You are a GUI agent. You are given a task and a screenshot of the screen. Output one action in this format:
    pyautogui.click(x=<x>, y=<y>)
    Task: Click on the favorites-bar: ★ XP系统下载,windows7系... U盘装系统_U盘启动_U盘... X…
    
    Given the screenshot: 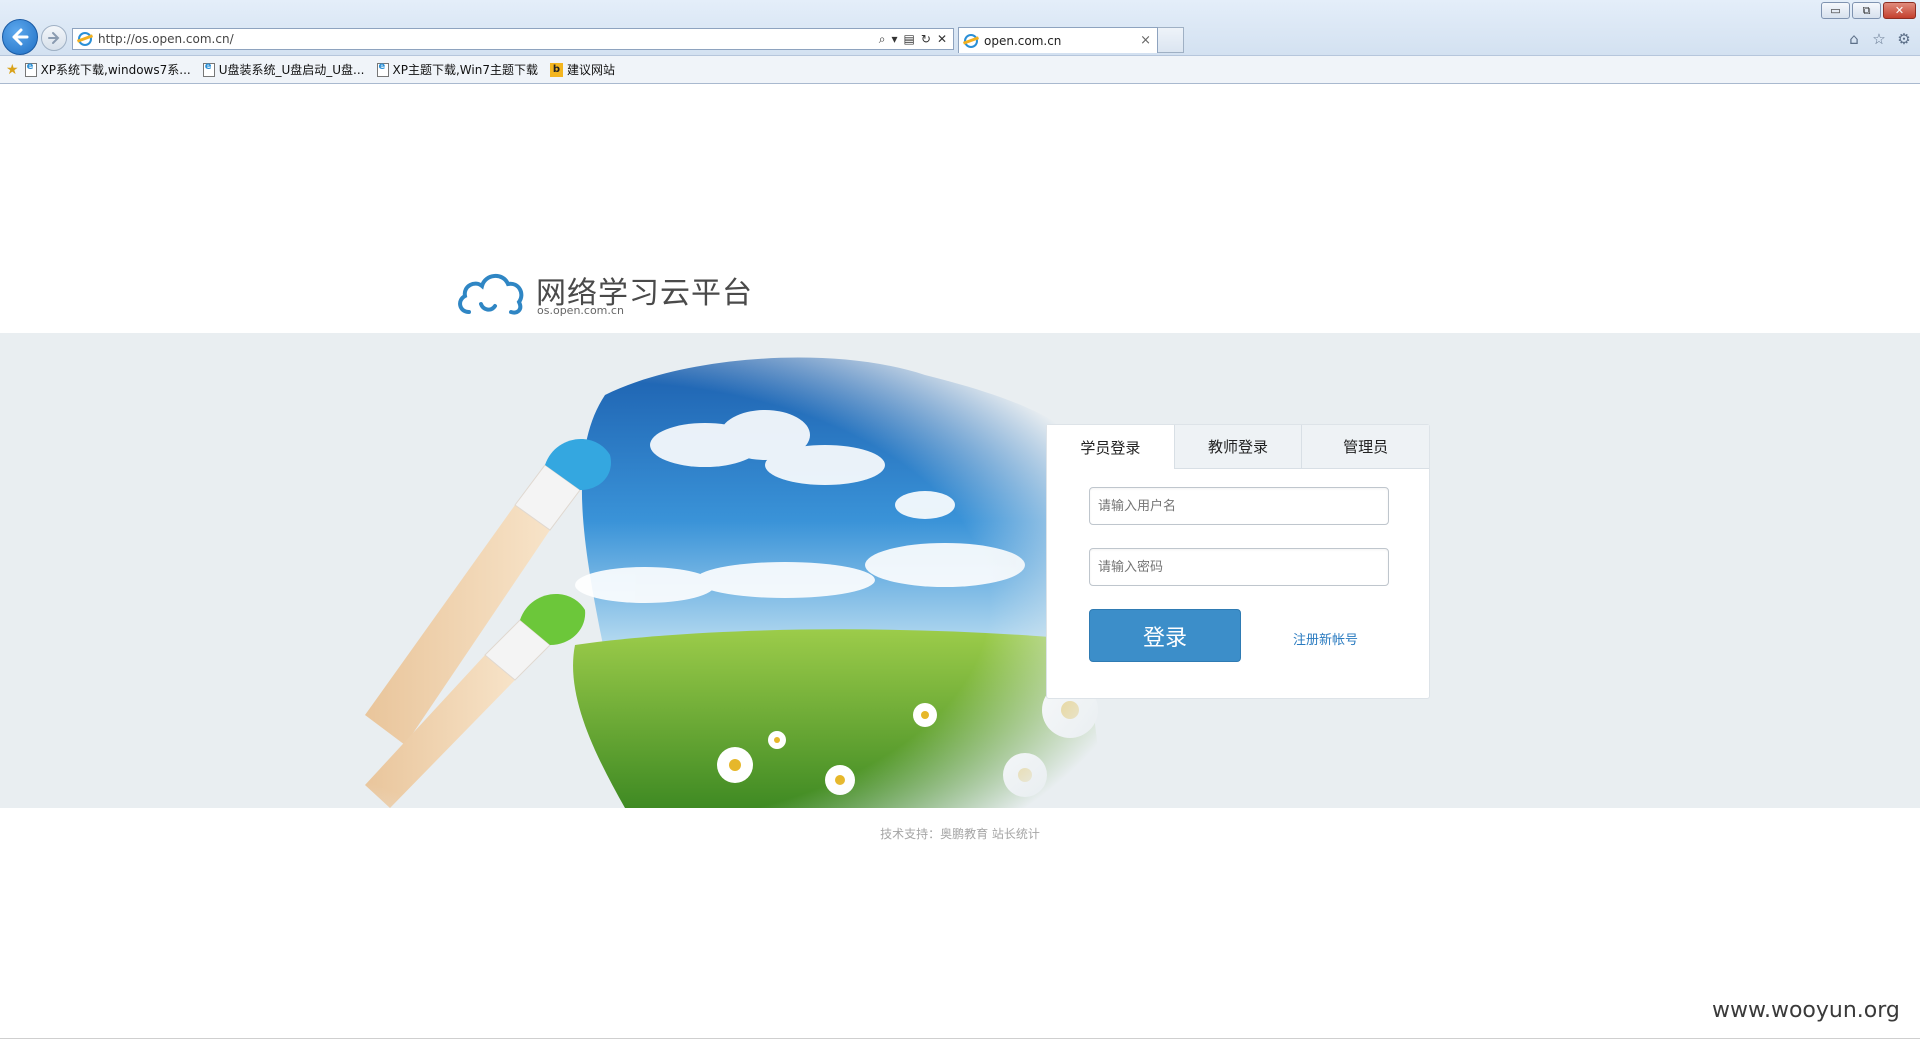 What is the action you would take?
    pyautogui.click(x=960, y=70)
    